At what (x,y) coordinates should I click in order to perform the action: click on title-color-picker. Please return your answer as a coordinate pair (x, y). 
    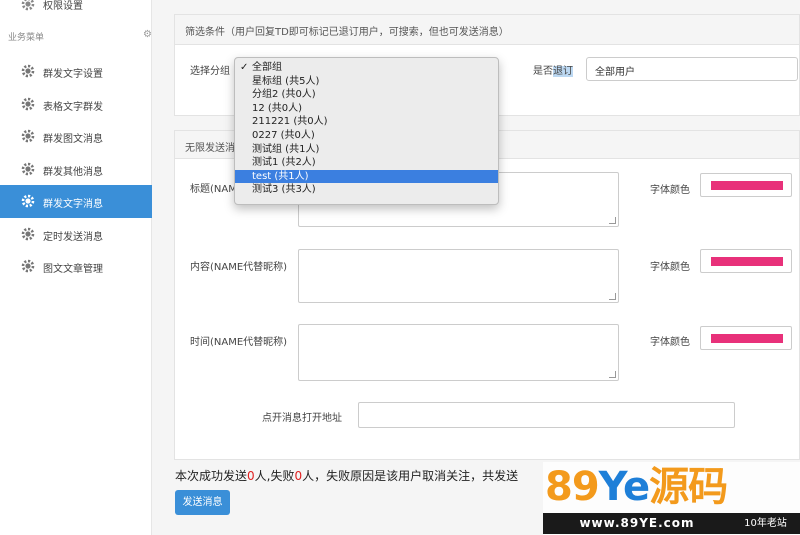
    Looking at the image, I should click on (746, 185).